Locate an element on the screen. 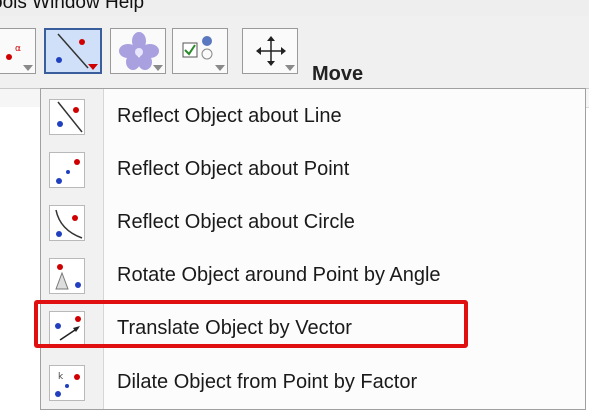 Image resolution: width=589 pixels, height=410 pixels. active-tool-label: Move is located at coordinates (338, 74).